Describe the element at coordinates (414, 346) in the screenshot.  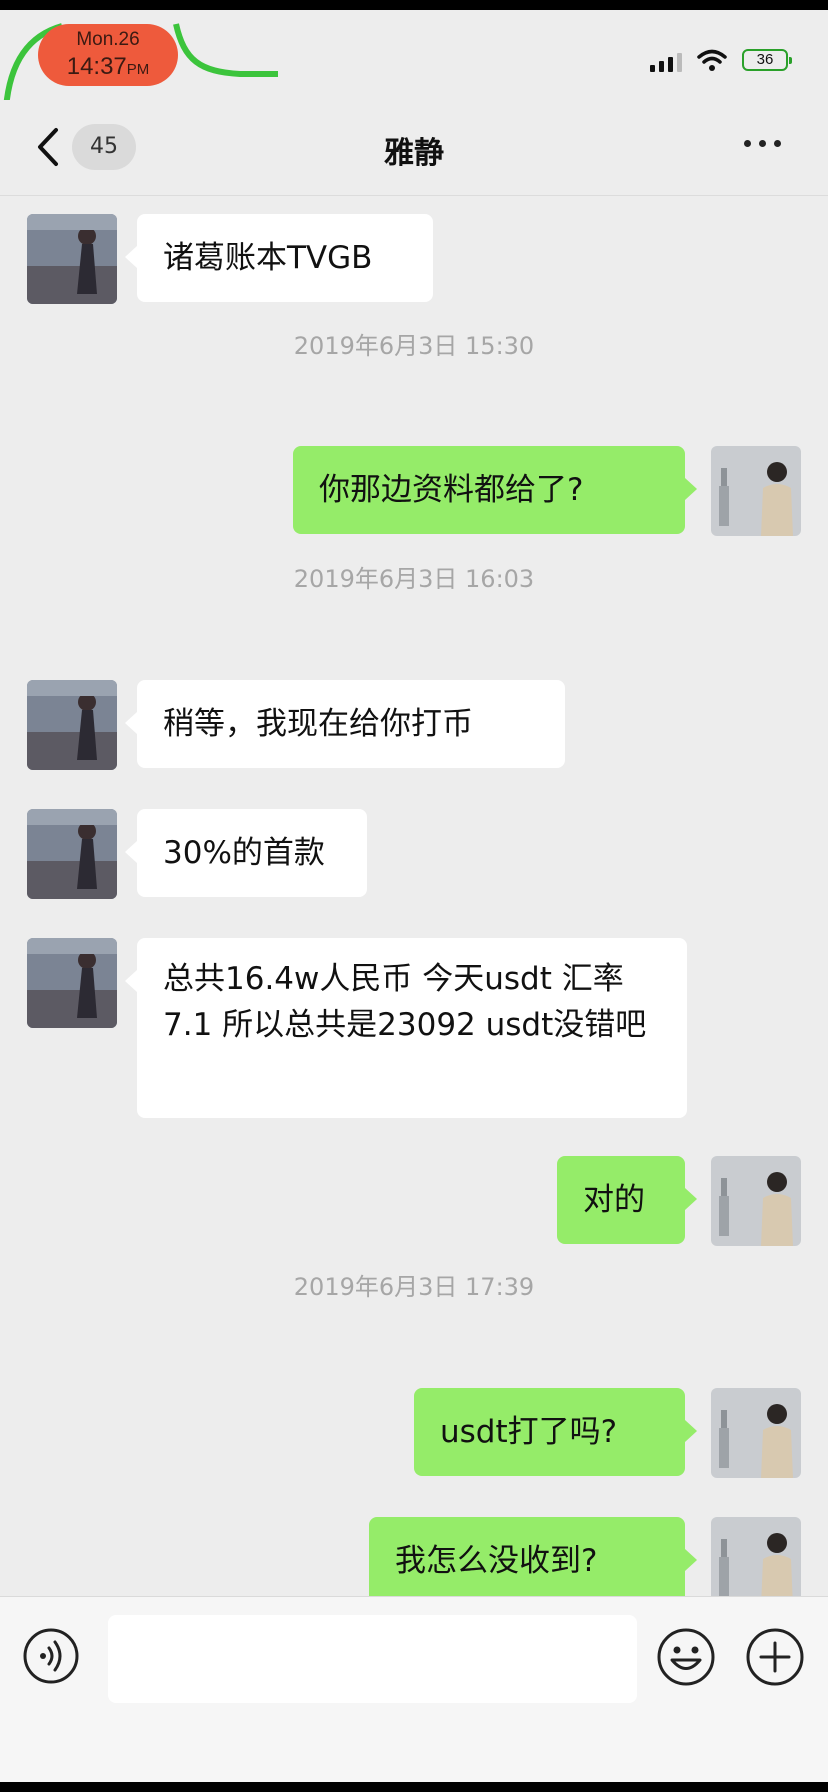
I see `timestamp: 2019年6月3日 15:30` at that location.